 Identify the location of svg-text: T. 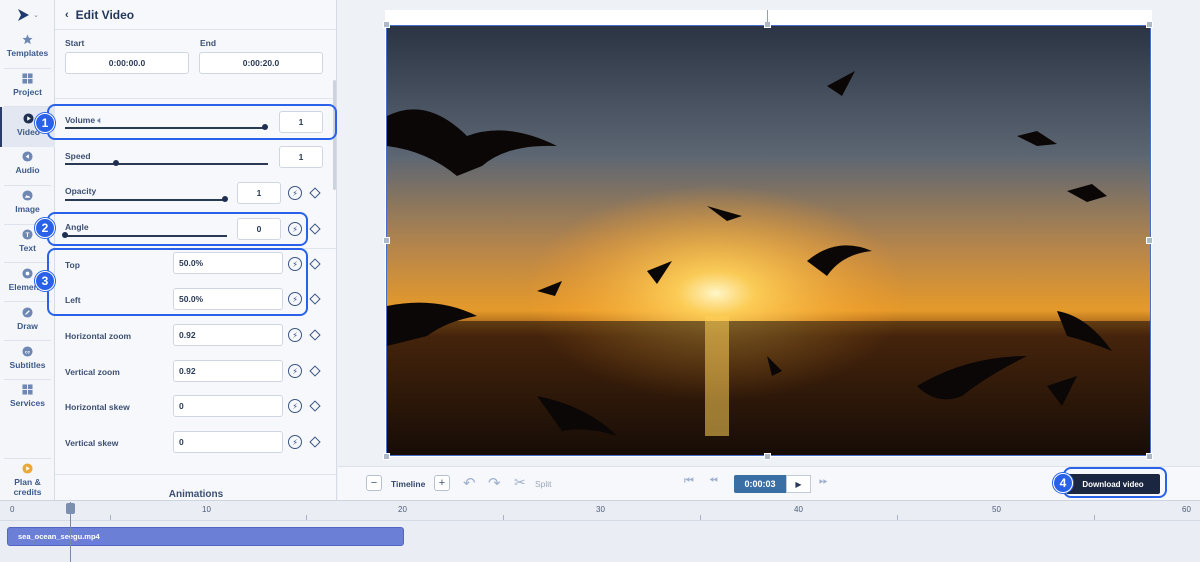
(28, 235).